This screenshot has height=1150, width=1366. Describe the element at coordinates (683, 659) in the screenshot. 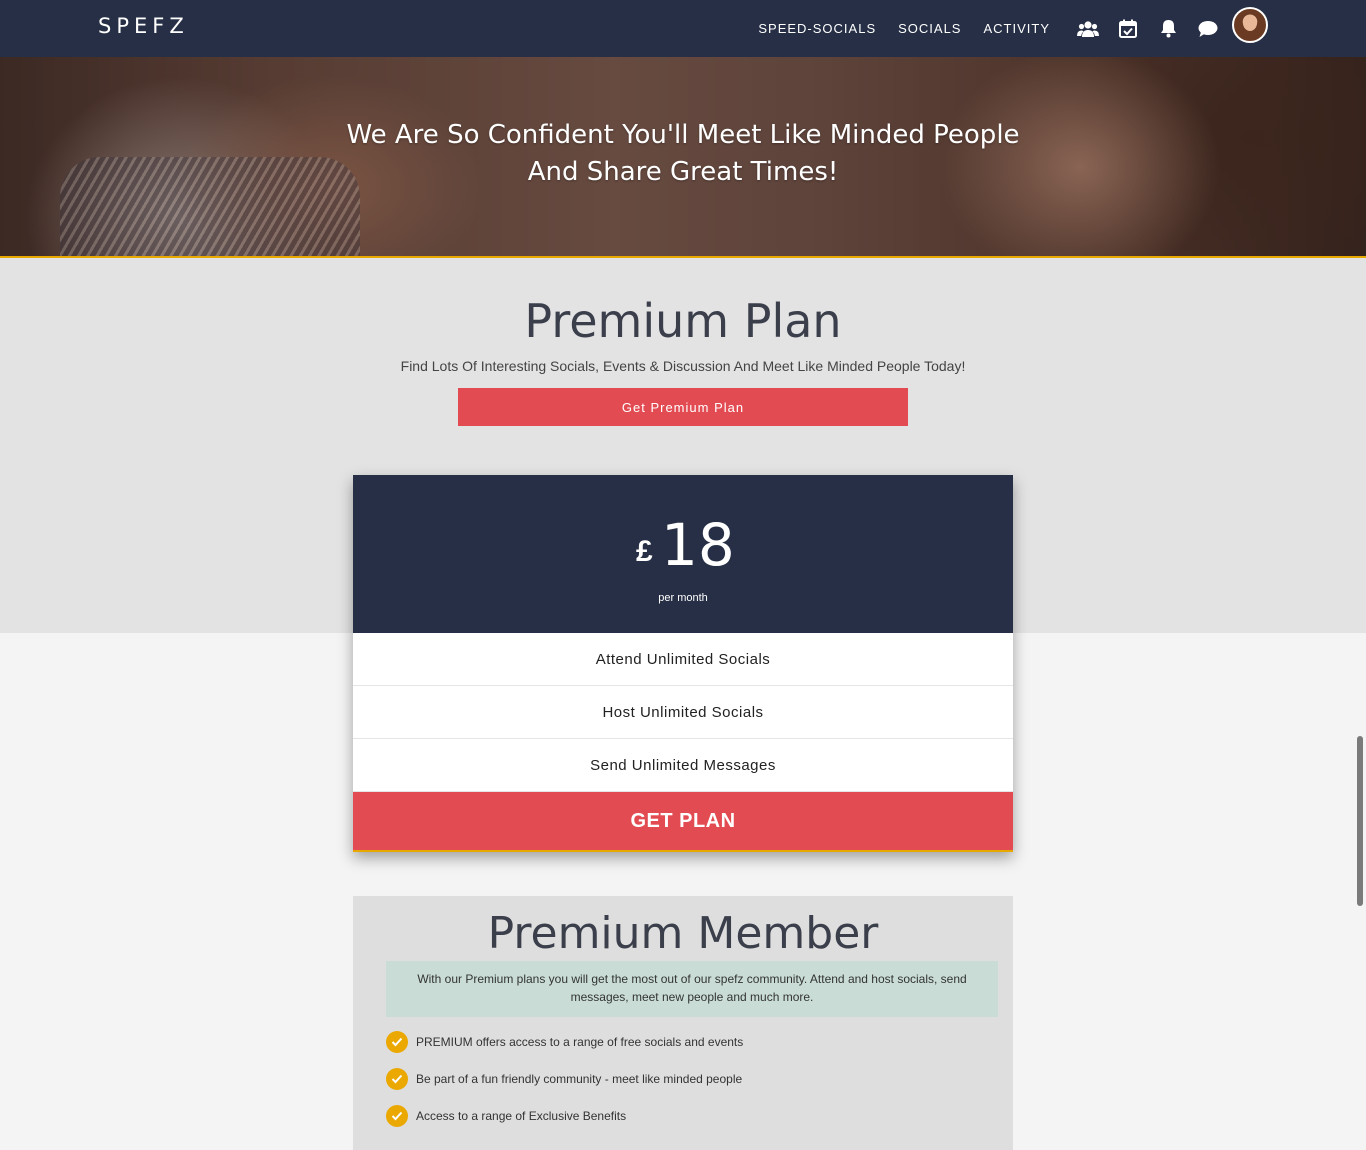

I see `feature-row: Attend Unlimited Socials` at that location.